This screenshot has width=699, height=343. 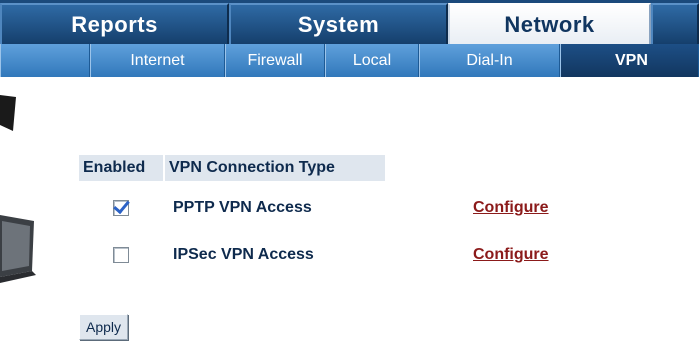 What do you see at coordinates (339, 255) in the screenshot?
I see `table-row: IPSec VPN Access Configure` at bounding box center [339, 255].